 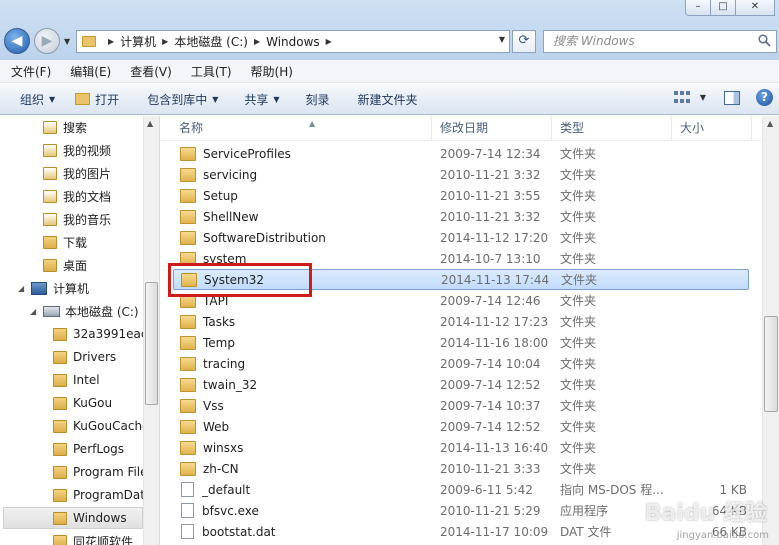 I want to click on nav-item-label: Intel, so click(x=86, y=380).